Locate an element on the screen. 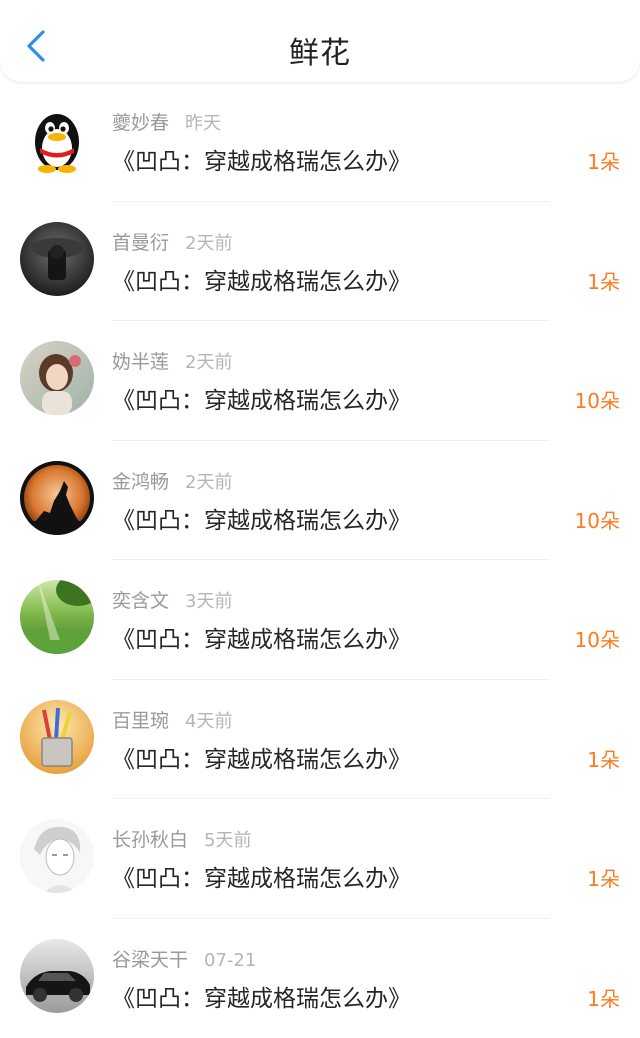  dark-figure-avatar is located at coordinates (57, 259).